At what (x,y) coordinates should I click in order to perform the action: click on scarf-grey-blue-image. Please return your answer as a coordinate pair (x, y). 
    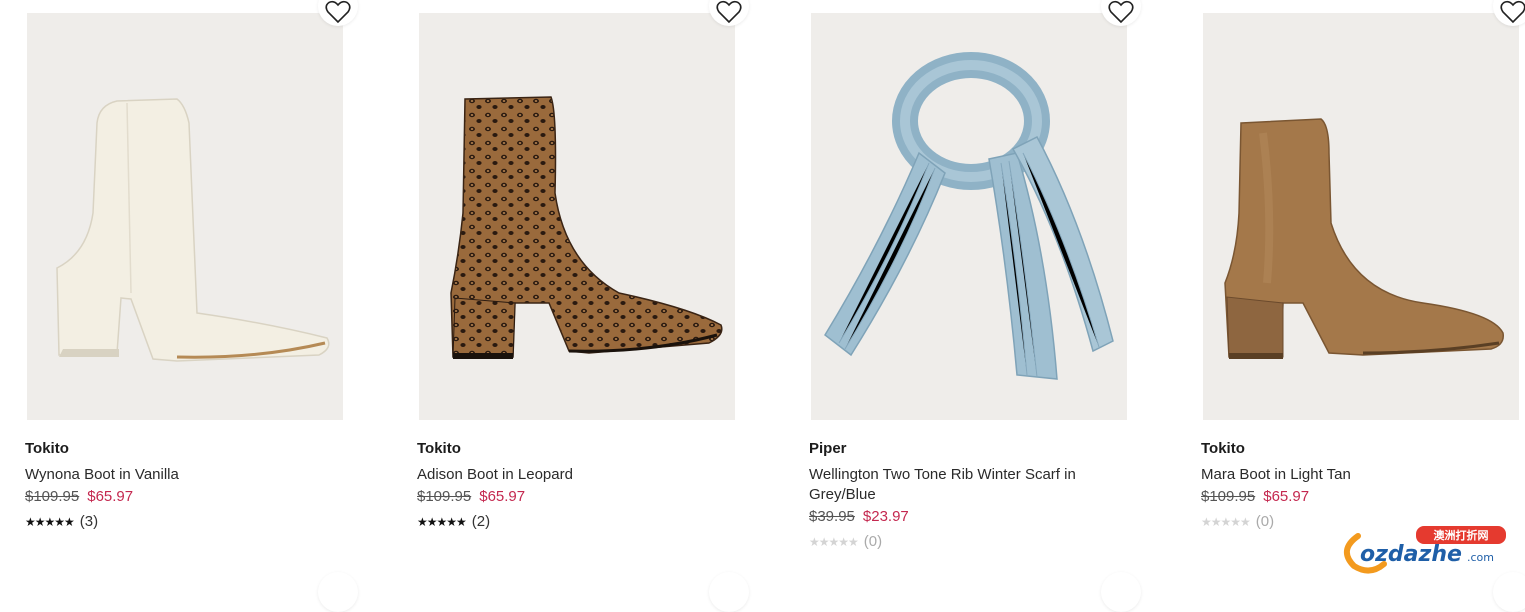
    Looking at the image, I should click on (969, 216).